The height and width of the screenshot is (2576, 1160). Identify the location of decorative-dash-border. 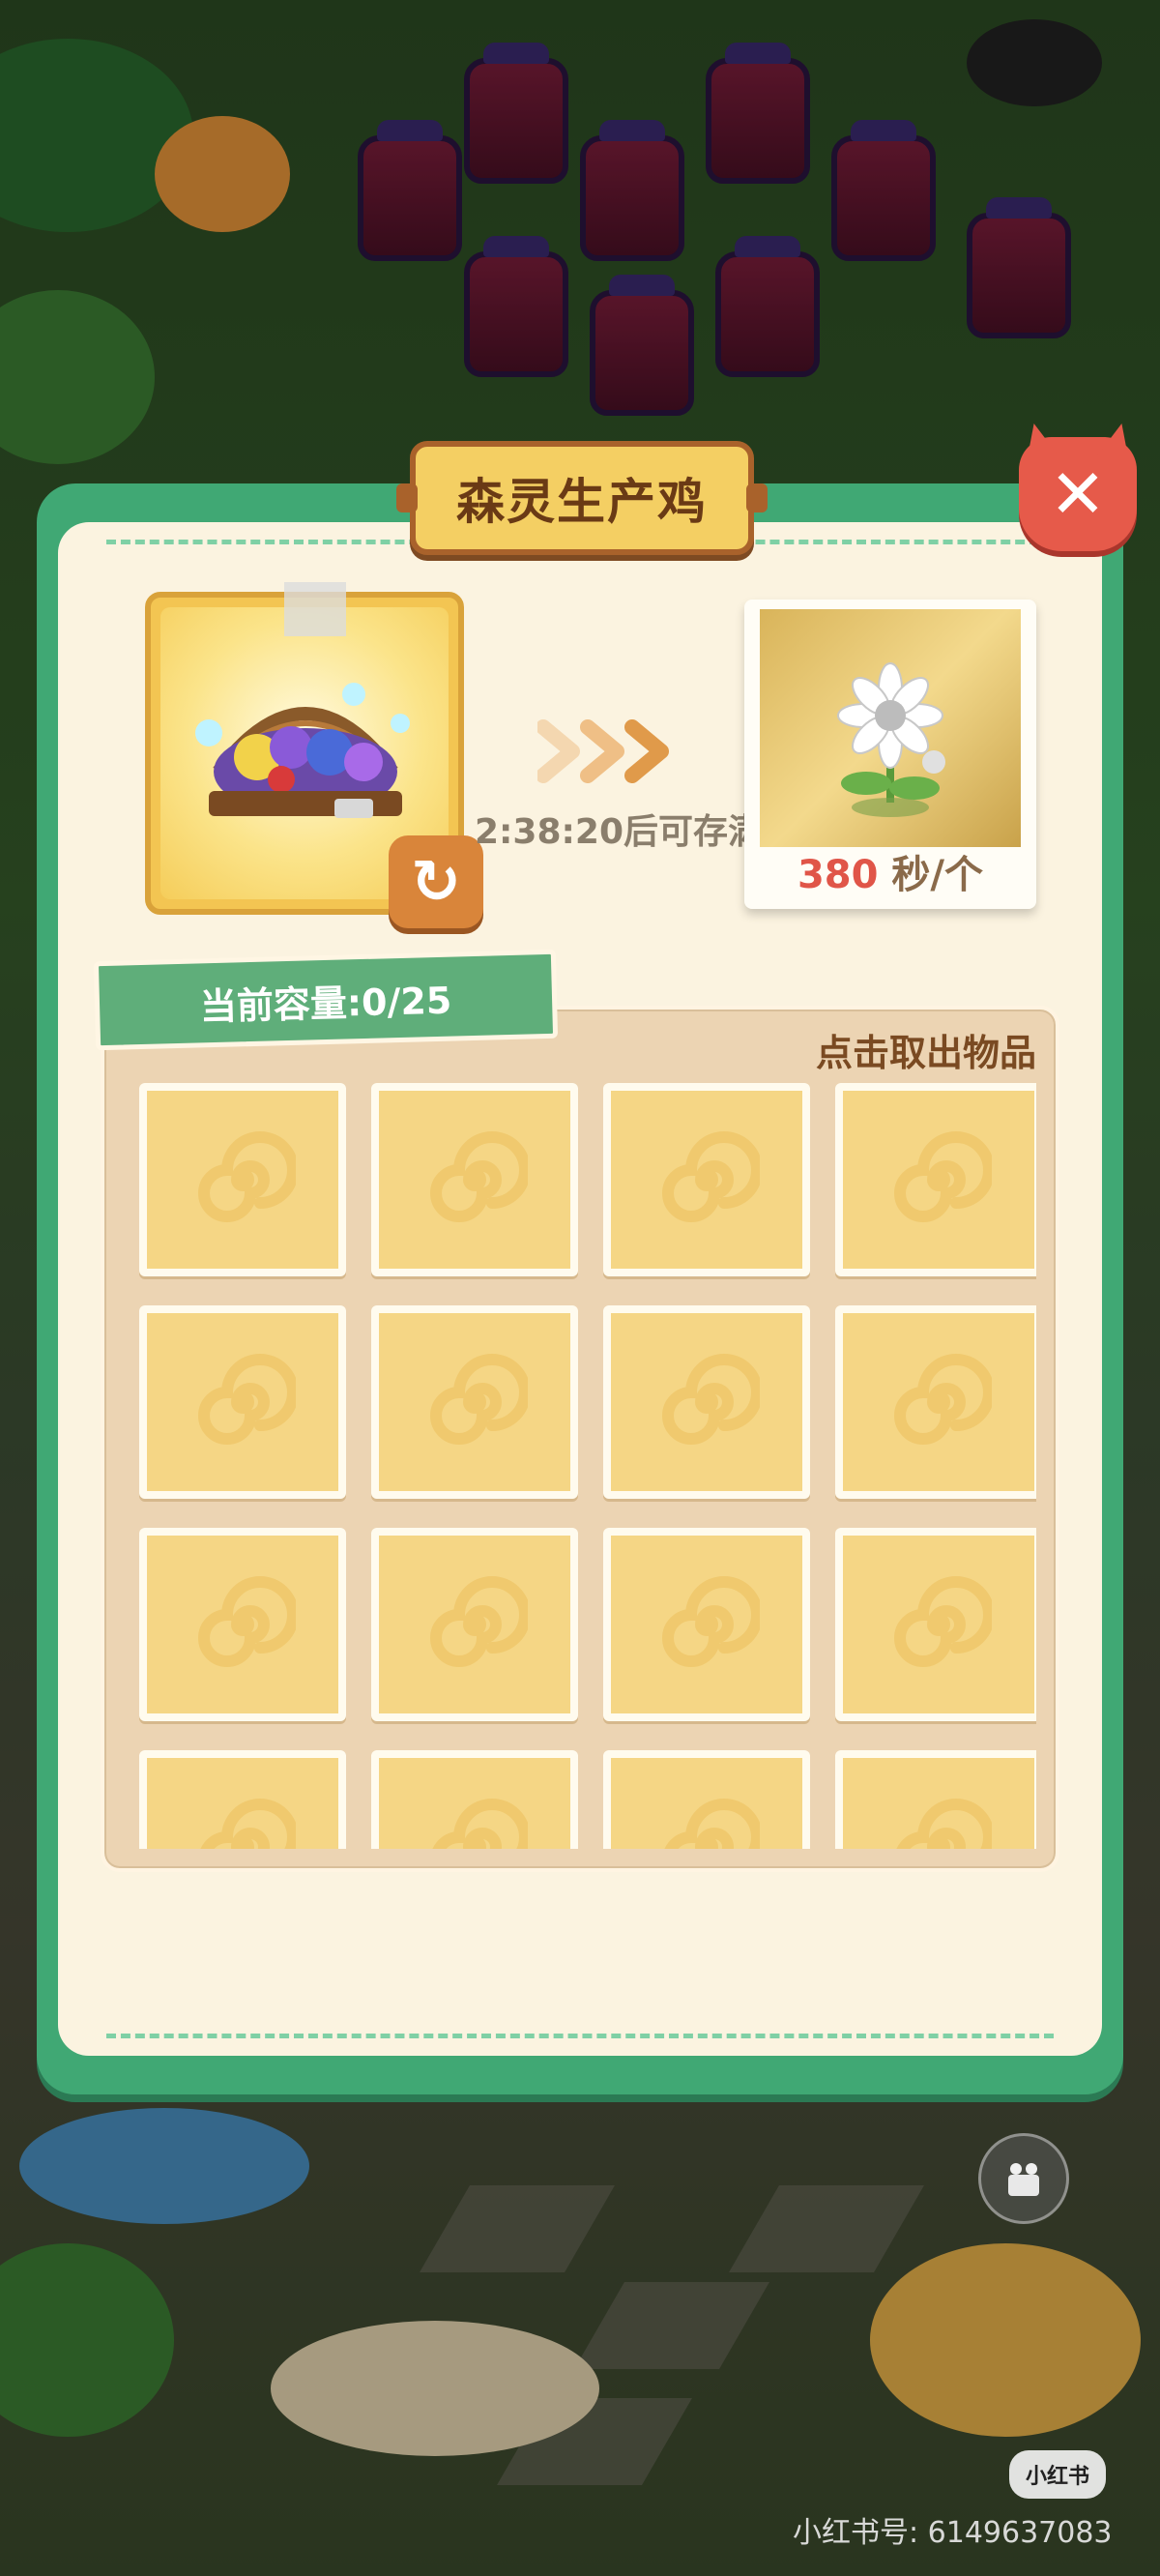
(580, 2036).